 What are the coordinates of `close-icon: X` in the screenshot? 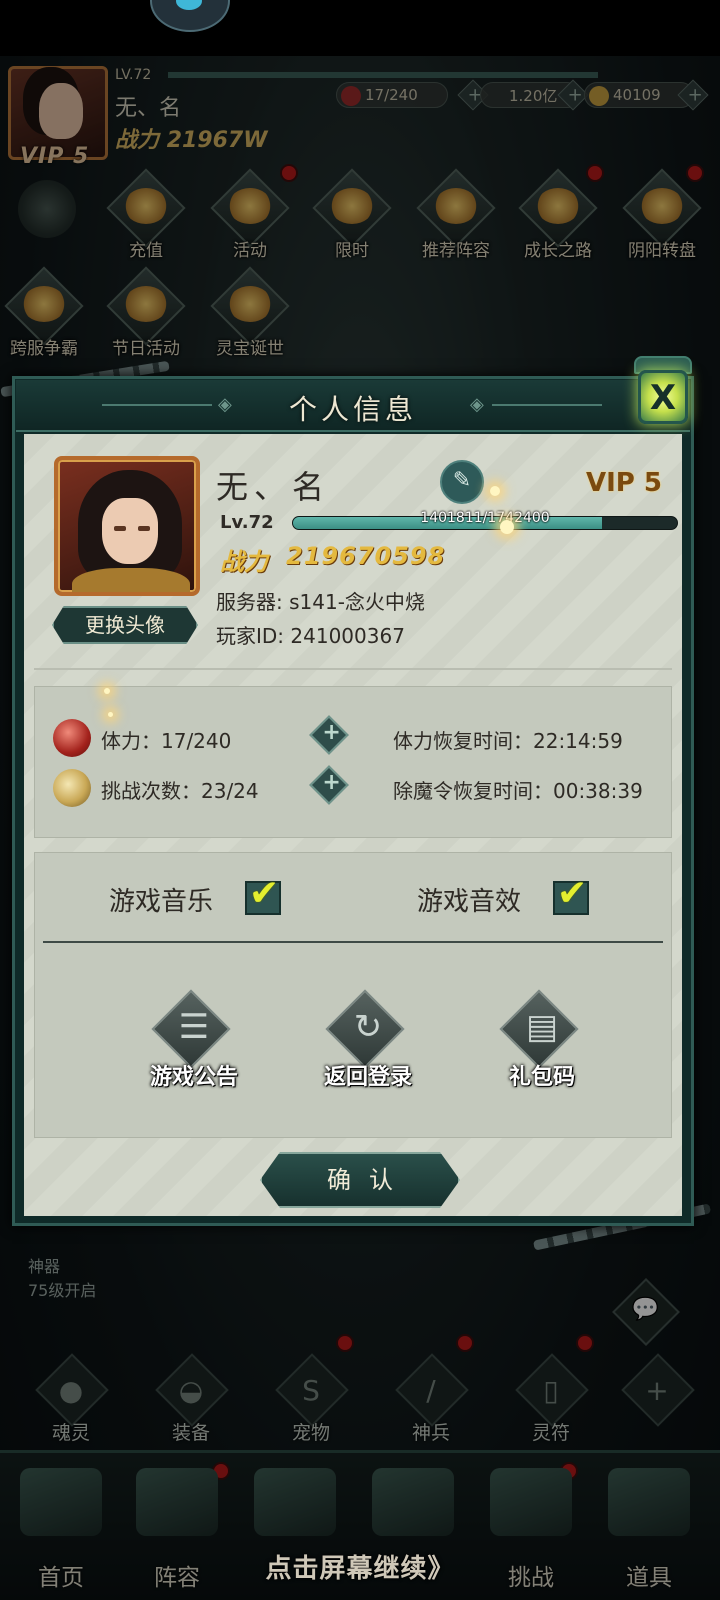 It's located at (663, 398).